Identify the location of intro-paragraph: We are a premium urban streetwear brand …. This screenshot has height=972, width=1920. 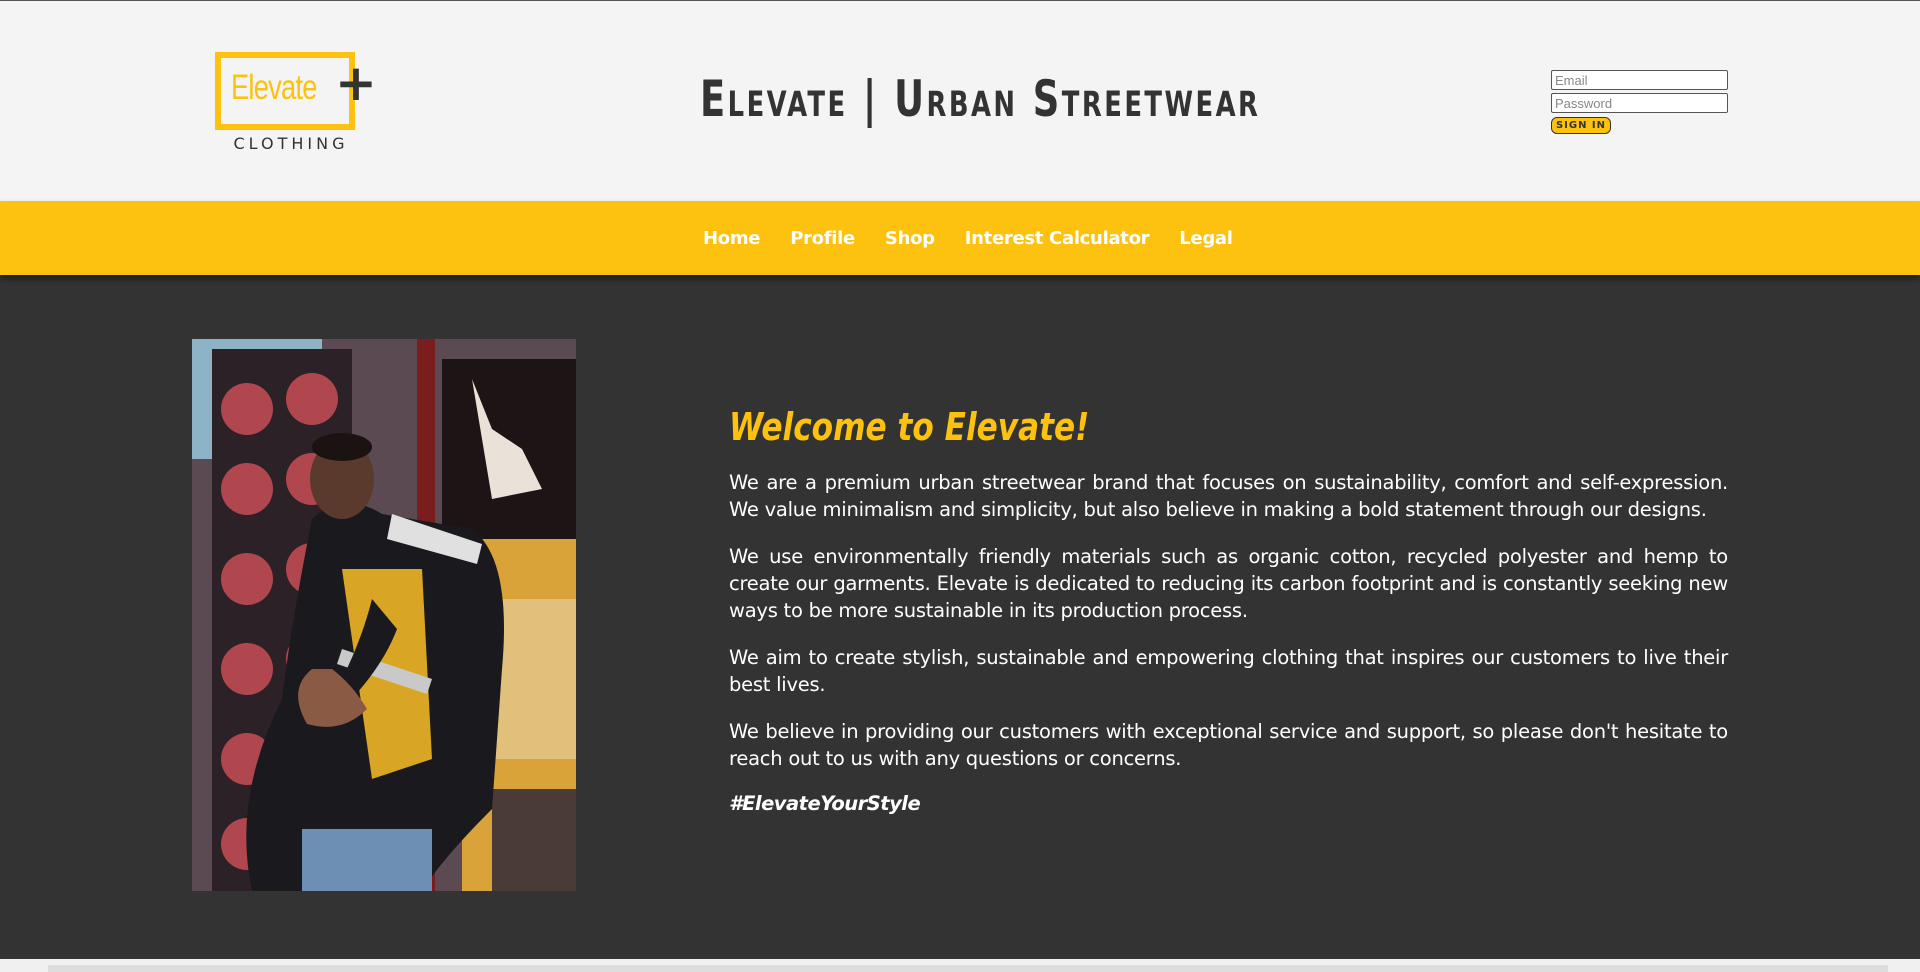
(1228, 496).